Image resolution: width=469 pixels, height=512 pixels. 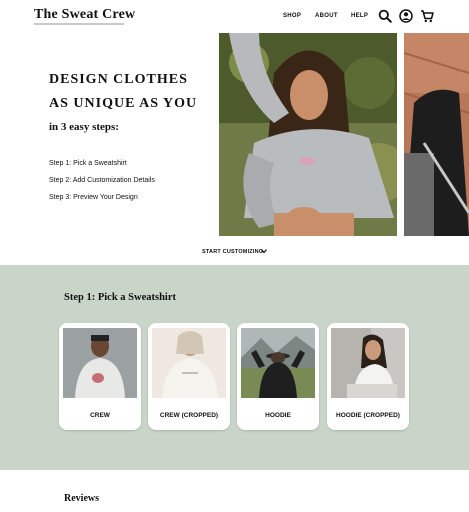 What do you see at coordinates (81, 498) in the screenshot?
I see `reviews-heading: Reviews` at bounding box center [81, 498].